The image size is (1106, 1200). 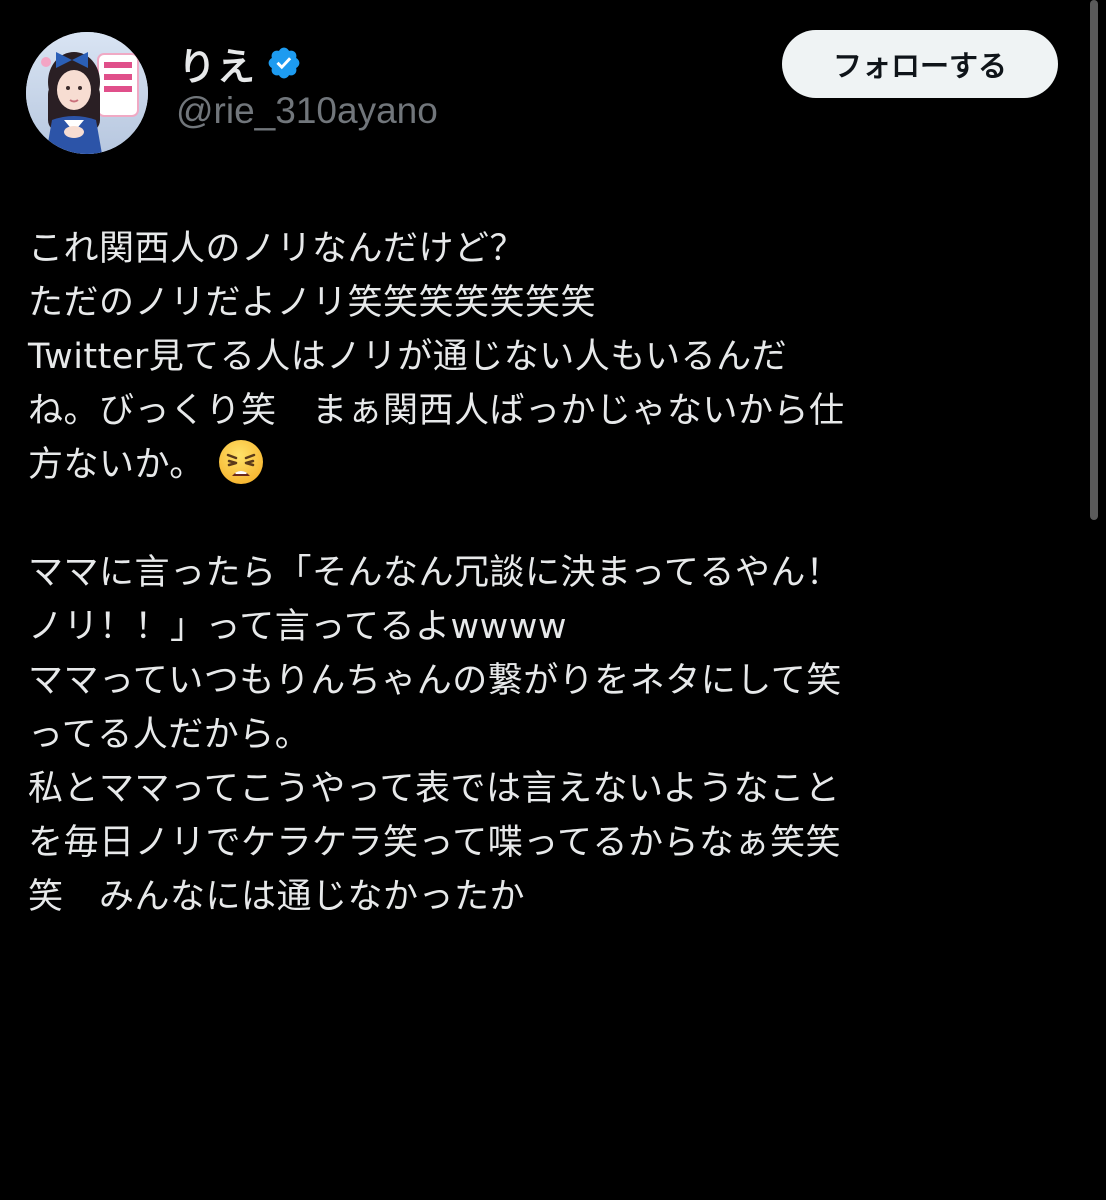 I want to click on tweet-line-with-emoji: 方ないか。, so click(x=553, y=465).